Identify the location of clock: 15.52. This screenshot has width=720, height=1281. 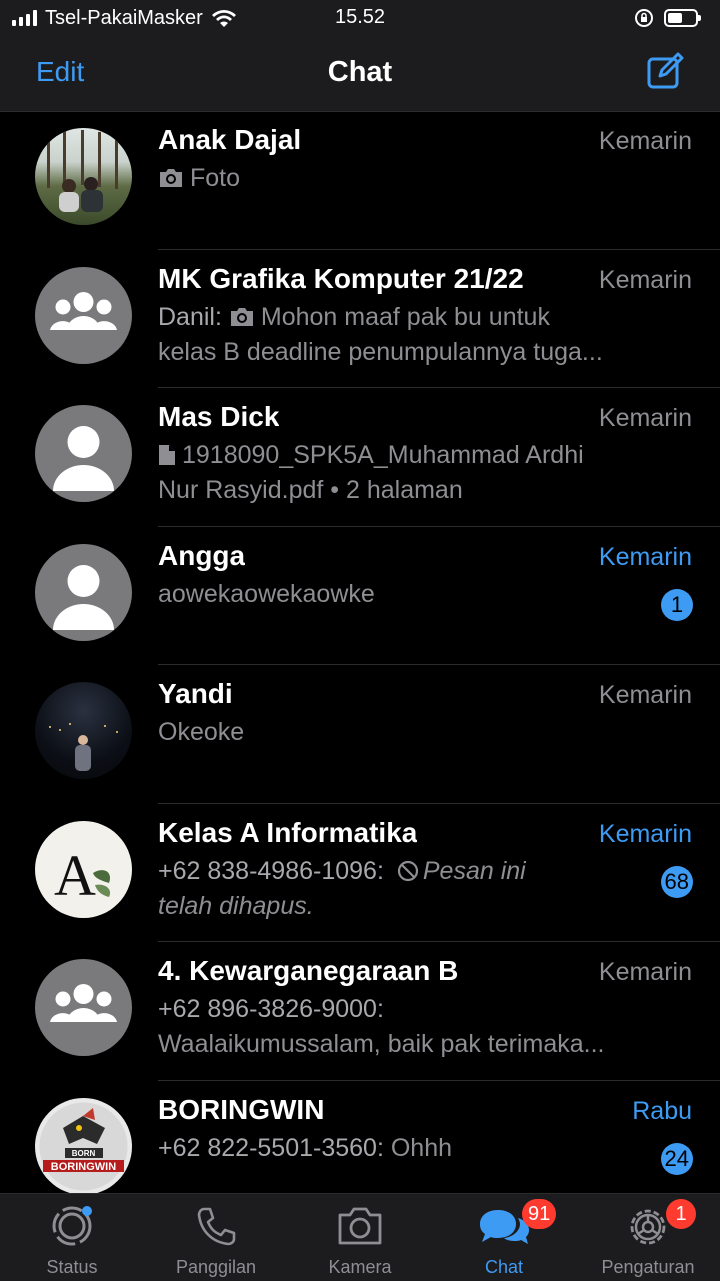
(360, 17).